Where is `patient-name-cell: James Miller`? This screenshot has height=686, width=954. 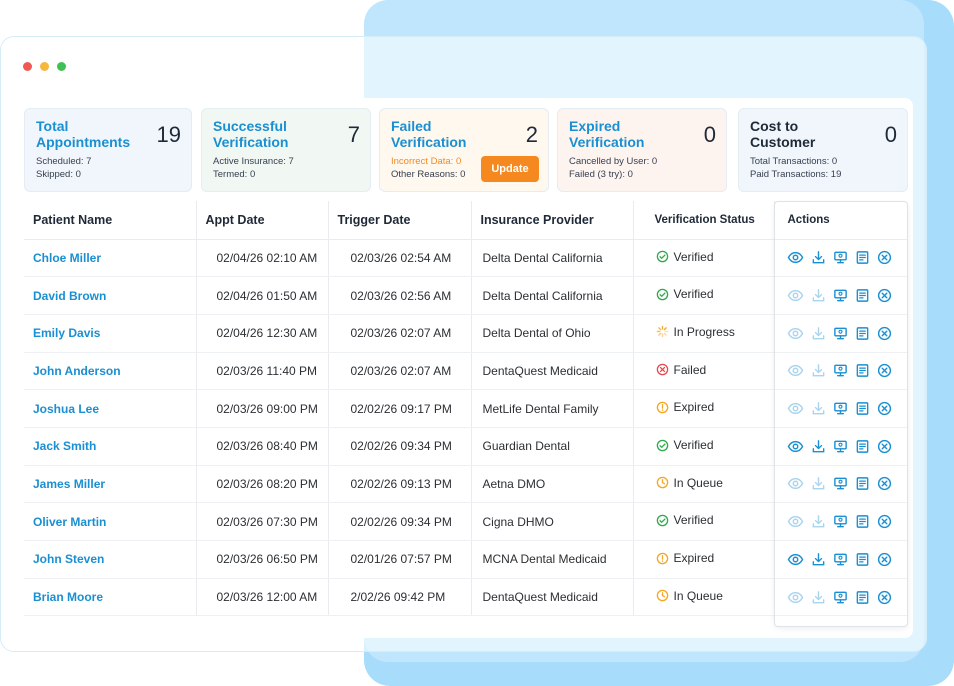 patient-name-cell: James Miller is located at coordinates (110, 484).